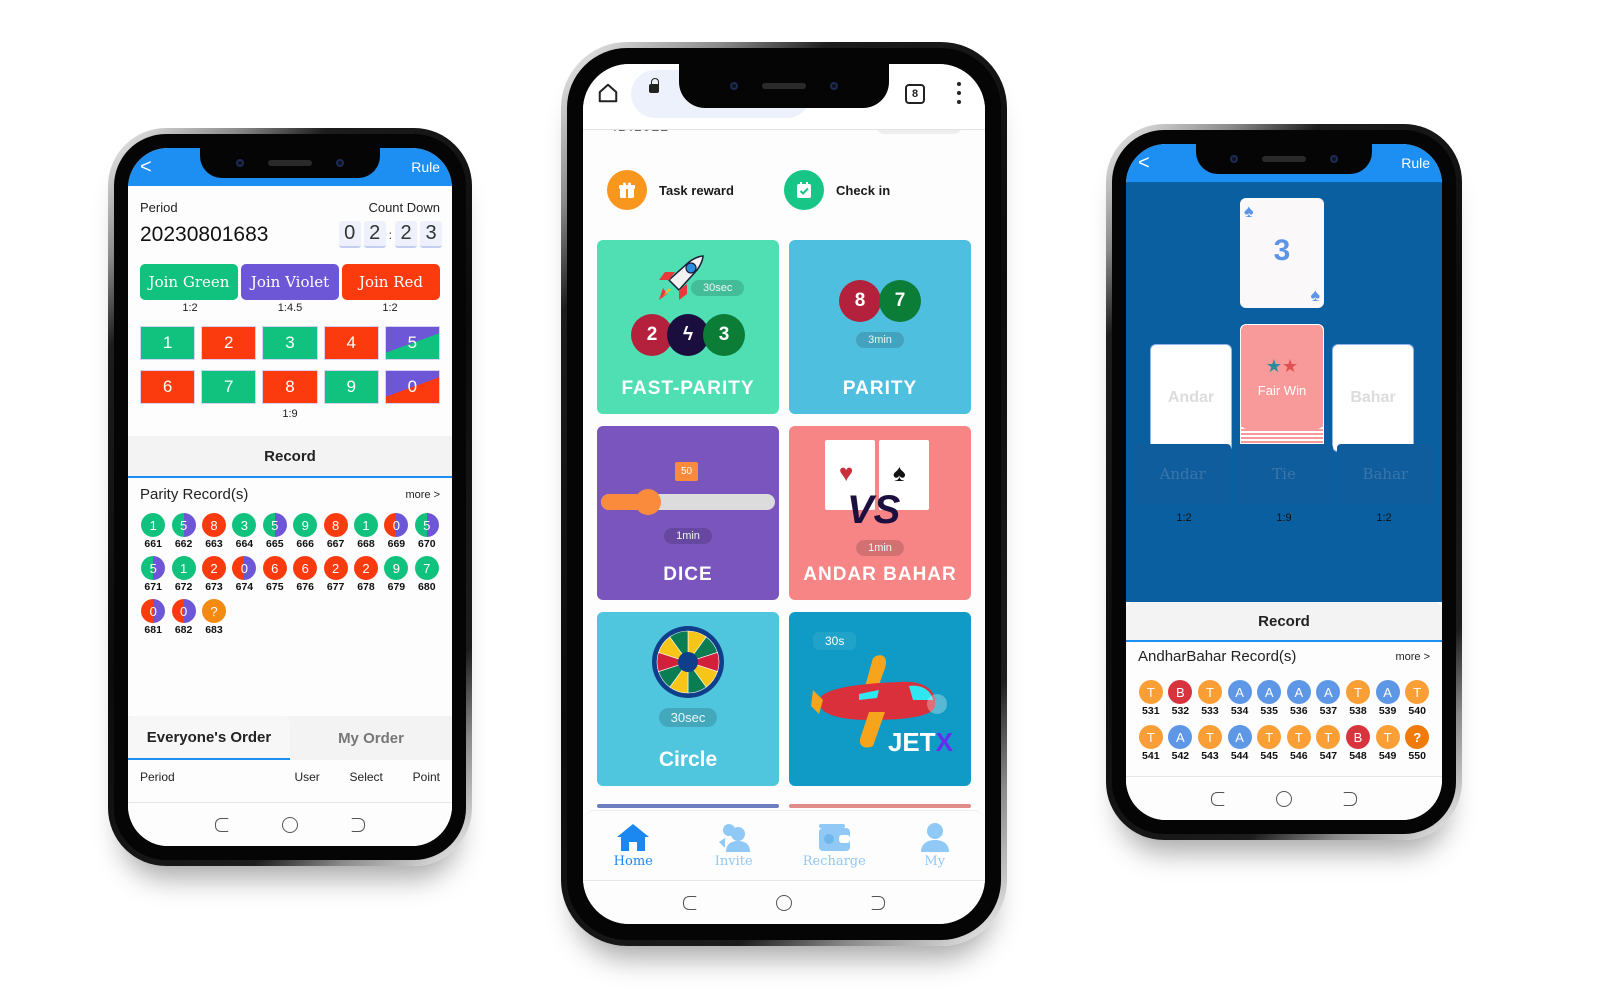 The height and width of the screenshot is (1000, 1600). I want to click on bet-bahar-button: Bahar, so click(1385, 474).